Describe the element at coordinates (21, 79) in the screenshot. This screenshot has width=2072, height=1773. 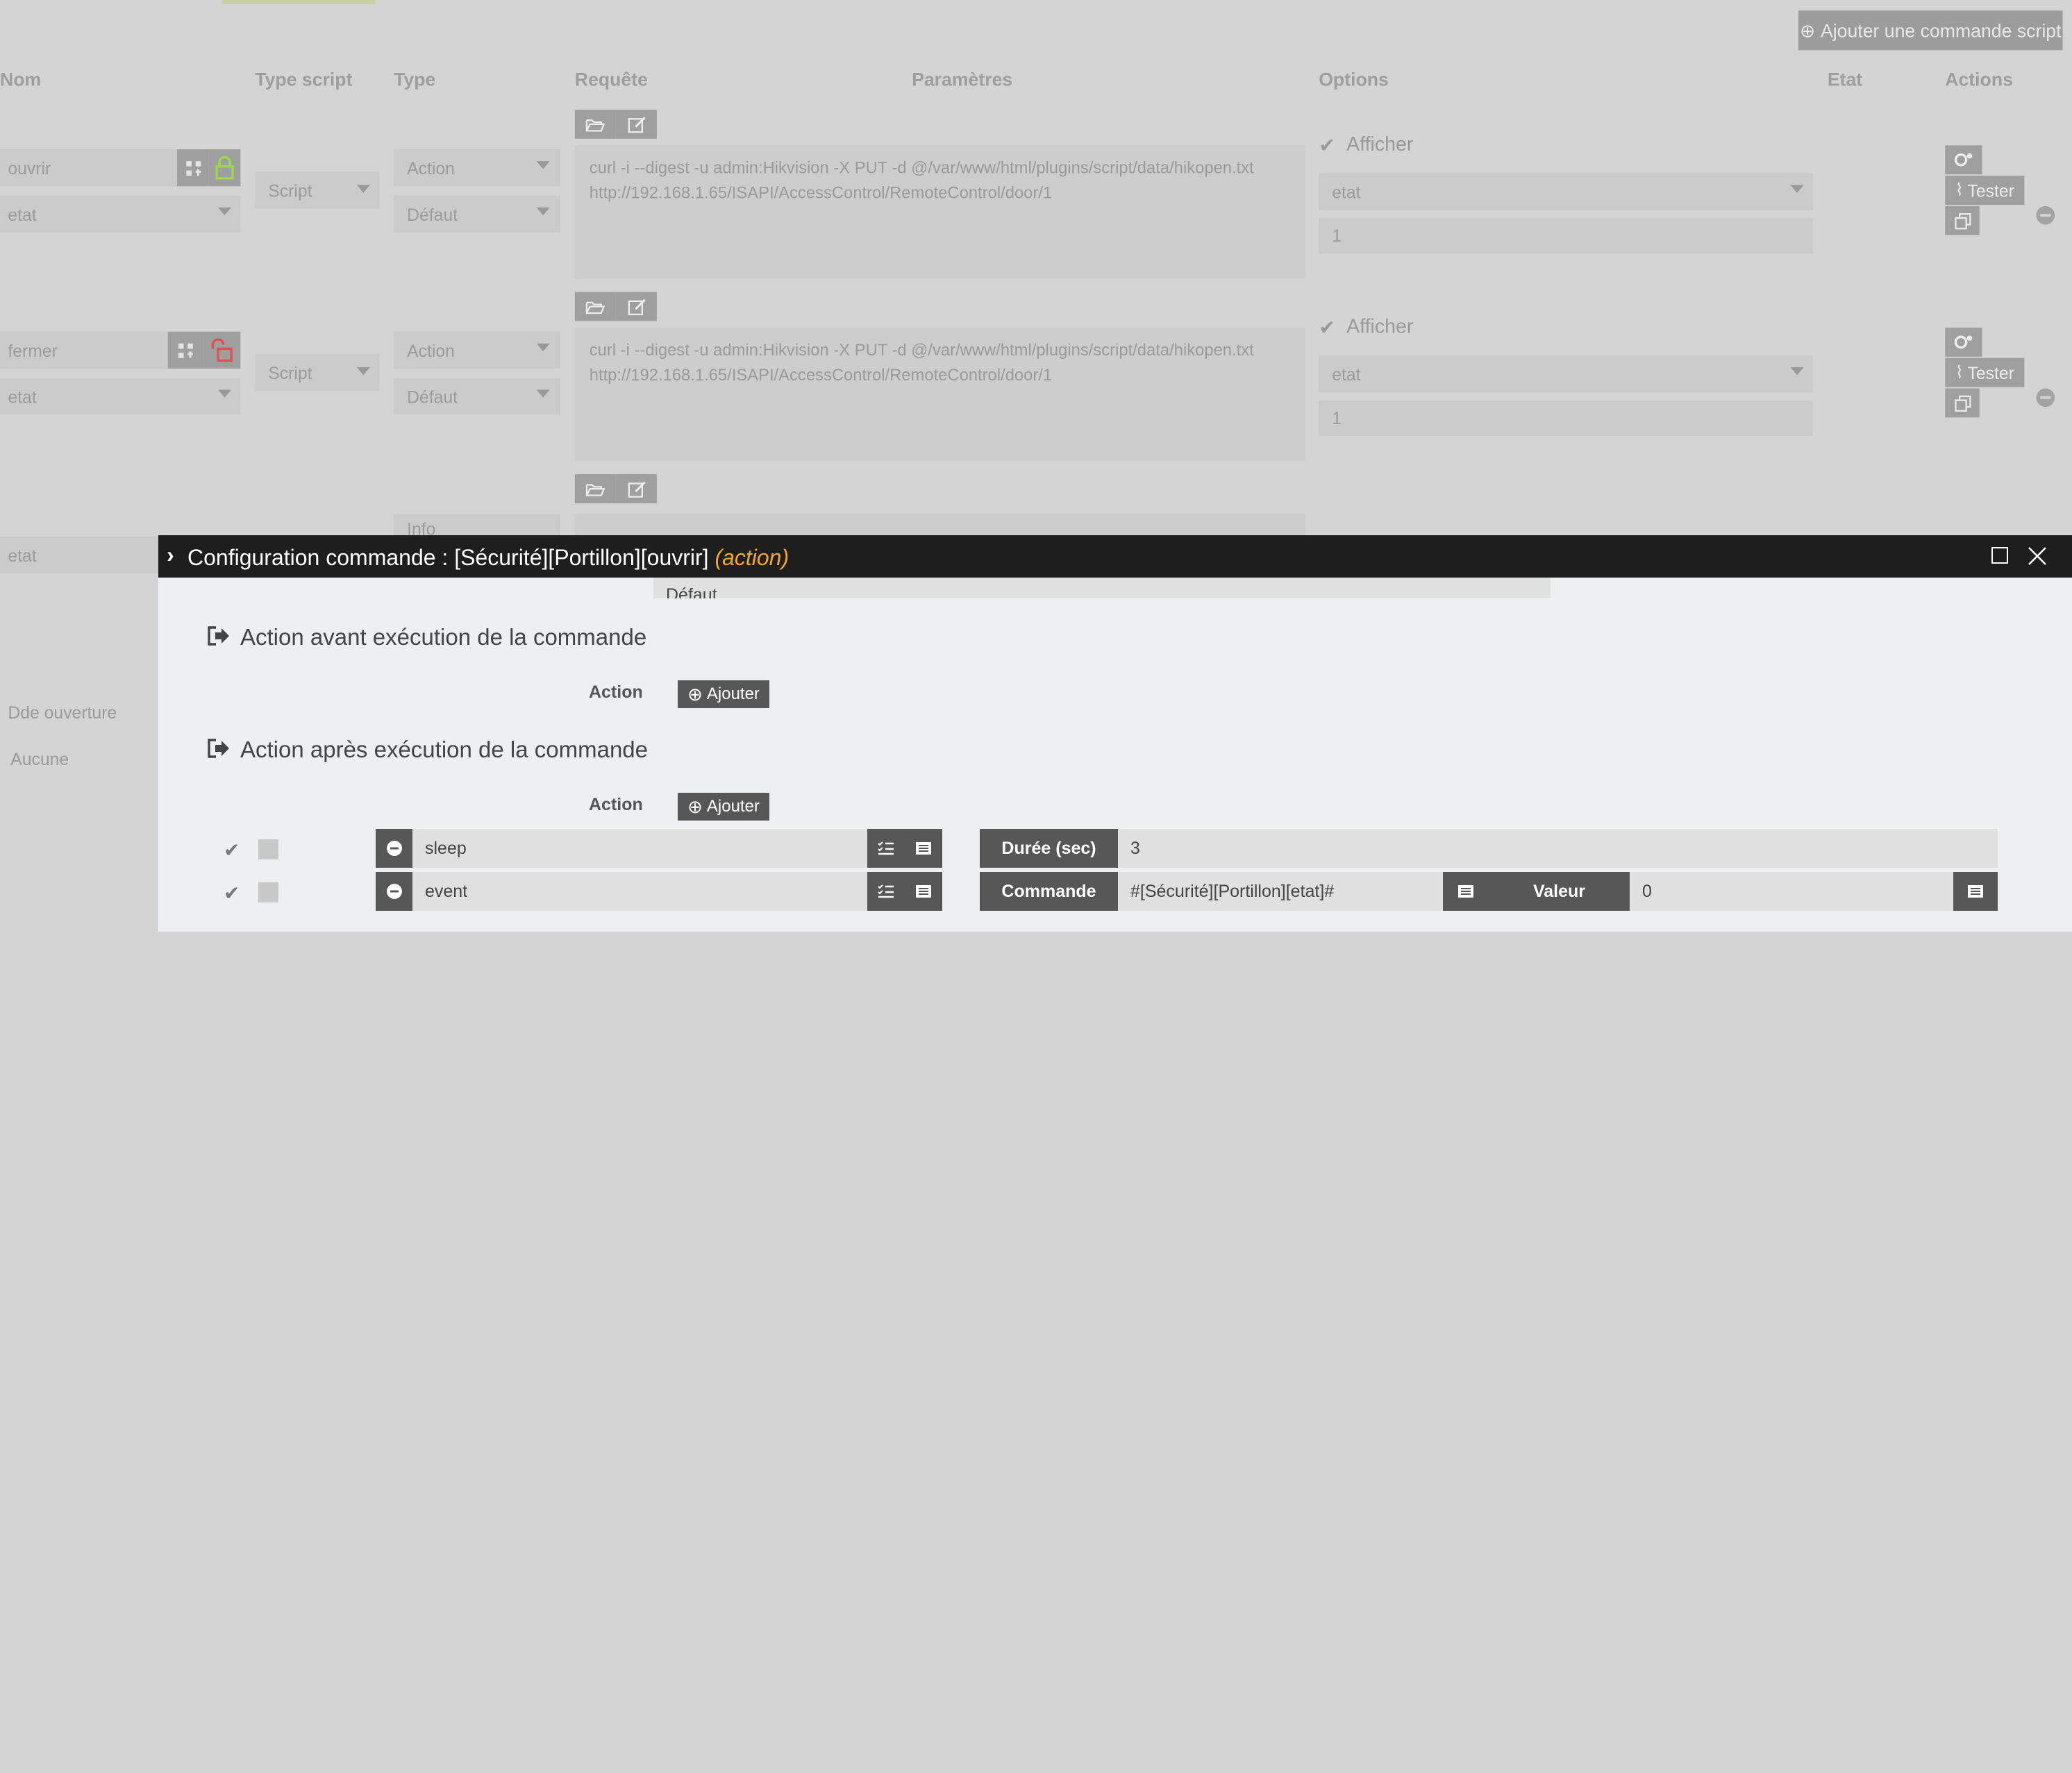
I see `column-nom: Nom` at that location.